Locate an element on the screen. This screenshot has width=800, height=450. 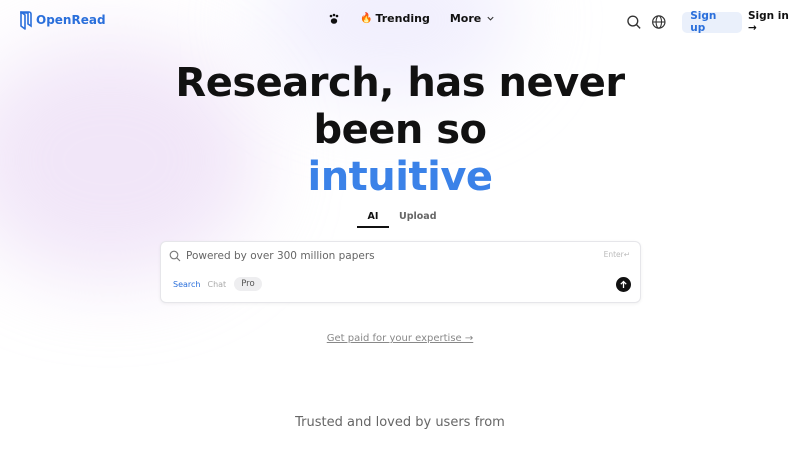
main-nav: 🔥 Trending More is located at coordinates (411, 18).